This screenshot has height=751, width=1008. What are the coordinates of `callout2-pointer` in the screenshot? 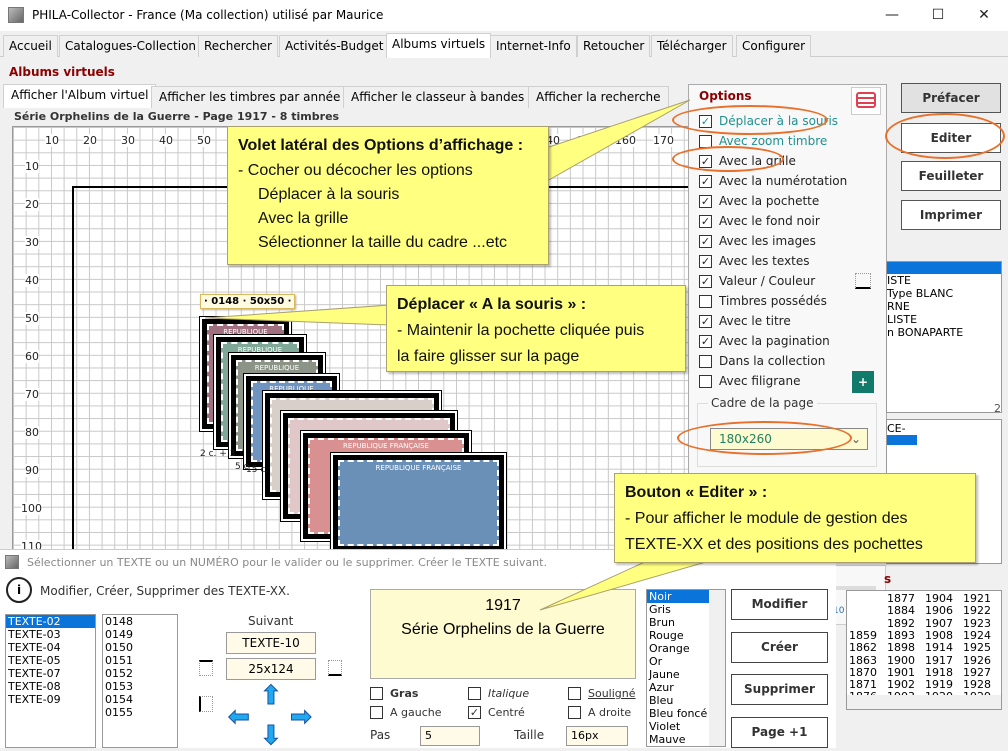 It's located at (297, 315).